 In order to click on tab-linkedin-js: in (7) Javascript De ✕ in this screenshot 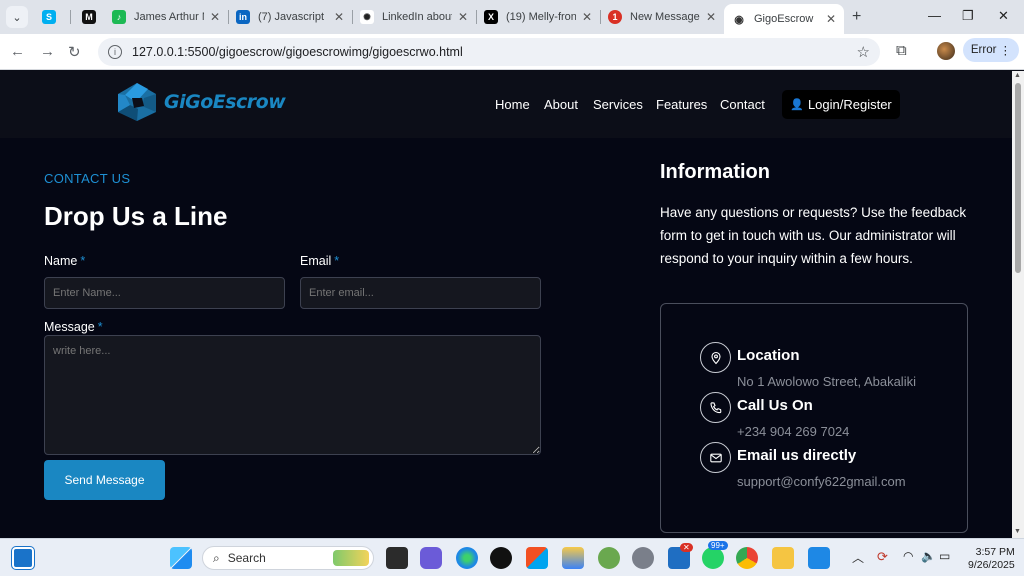, I will do `click(290, 17)`.